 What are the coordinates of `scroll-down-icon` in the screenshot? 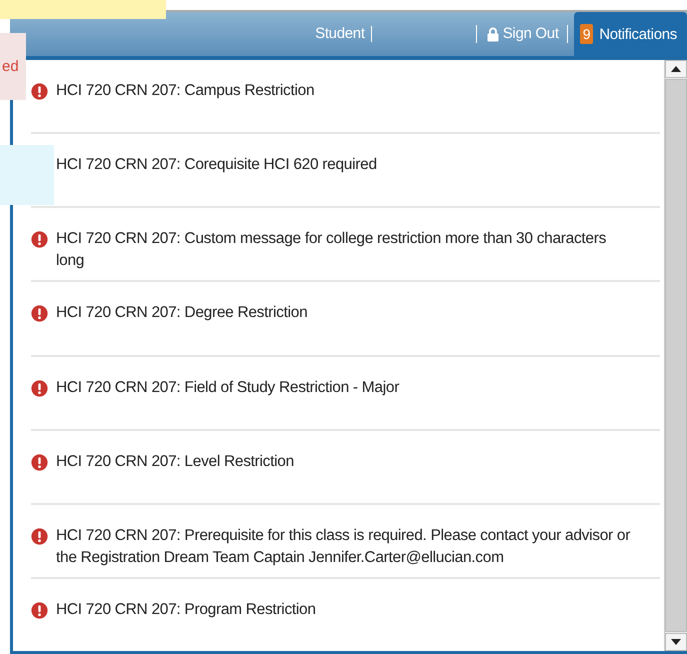 It's located at (676, 642).